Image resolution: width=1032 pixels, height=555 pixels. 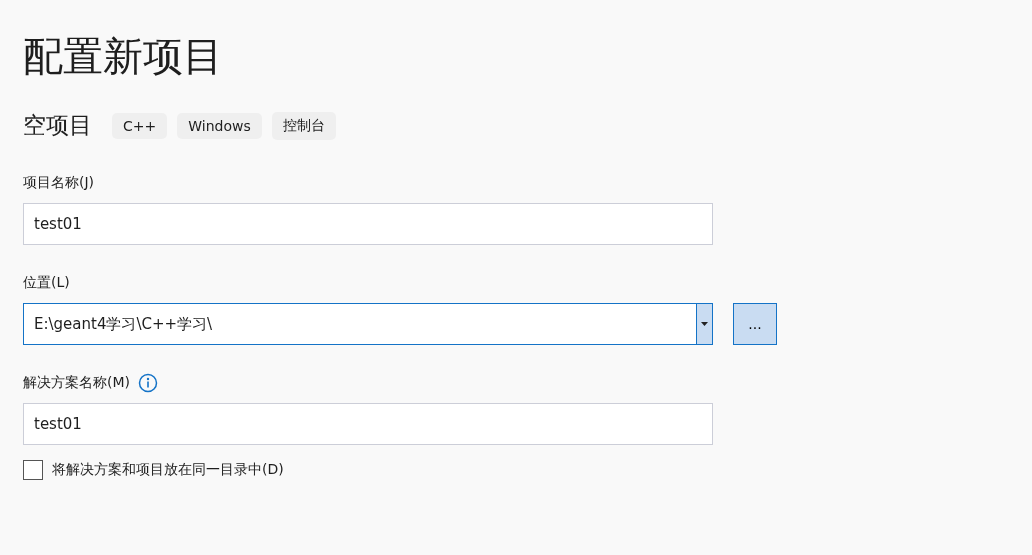 I want to click on caret-icon, so click(x=704, y=324).